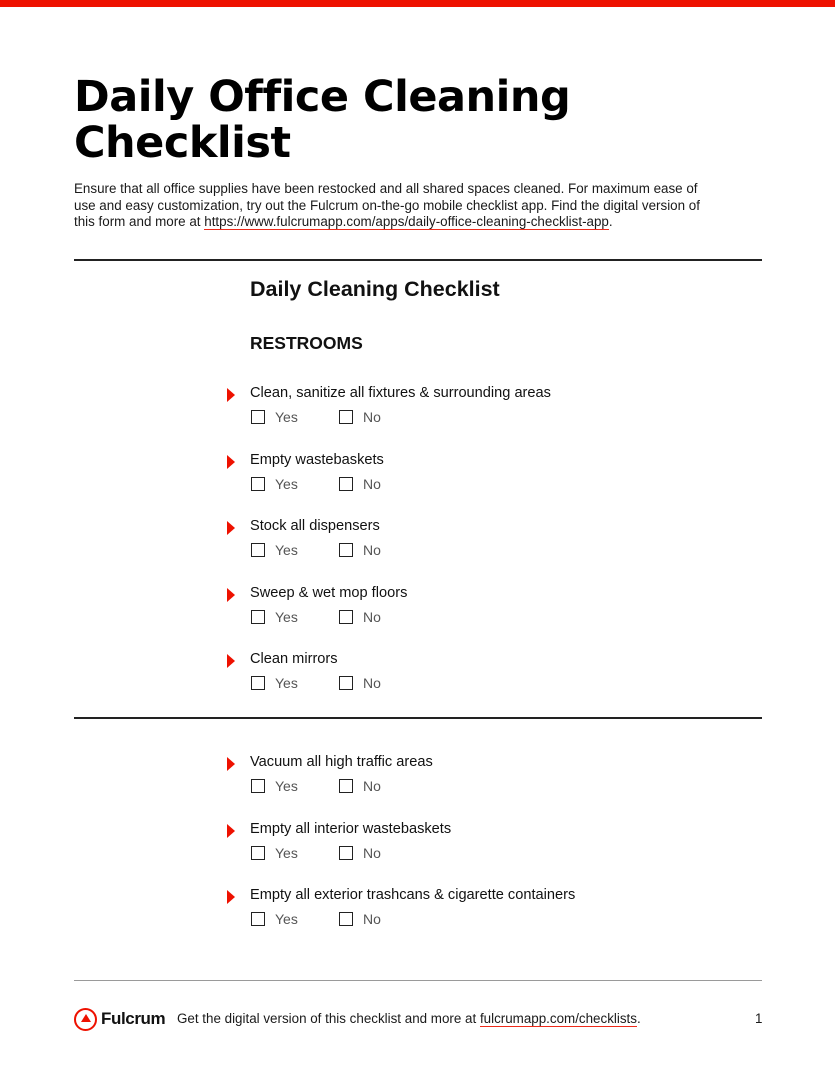 Image resolution: width=835 pixels, height=1080 pixels. What do you see at coordinates (329, 593) in the screenshot?
I see `item-label: Sweep & wet mop floors` at bounding box center [329, 593].